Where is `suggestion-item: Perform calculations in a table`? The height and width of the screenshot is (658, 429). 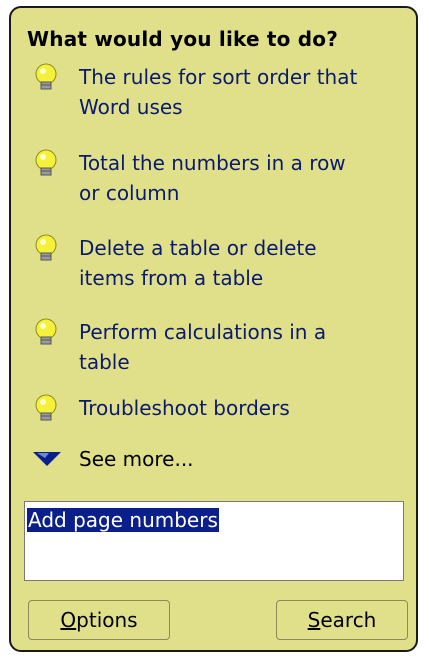
suggestion-item: Perform calculations in a table is located at coordinates (220, 349).